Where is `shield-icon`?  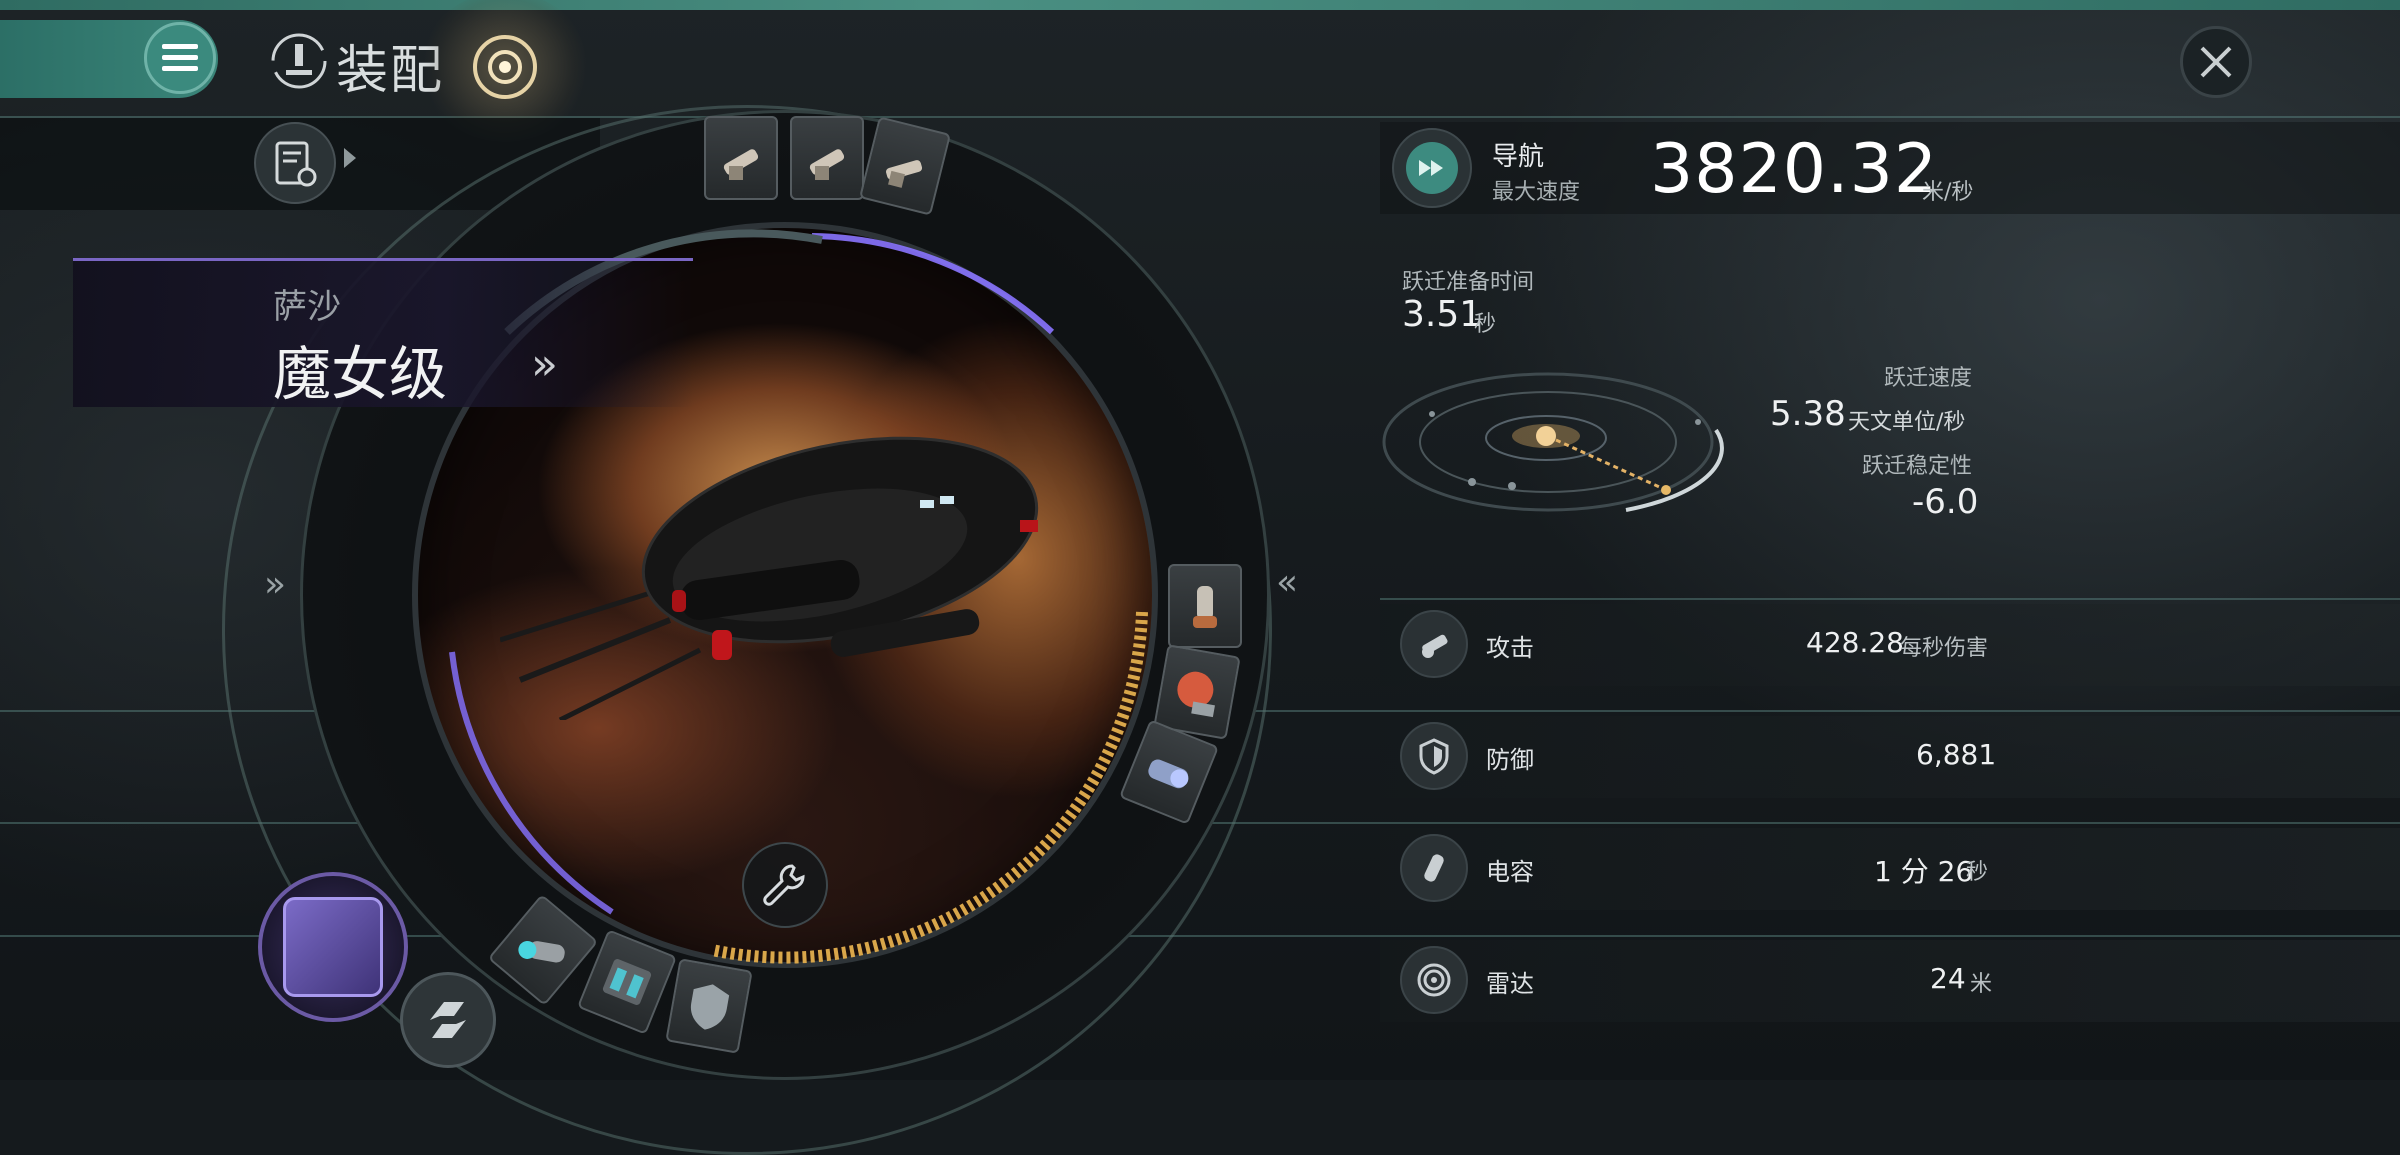 shield-icon is located at coordinates (1434, 756).